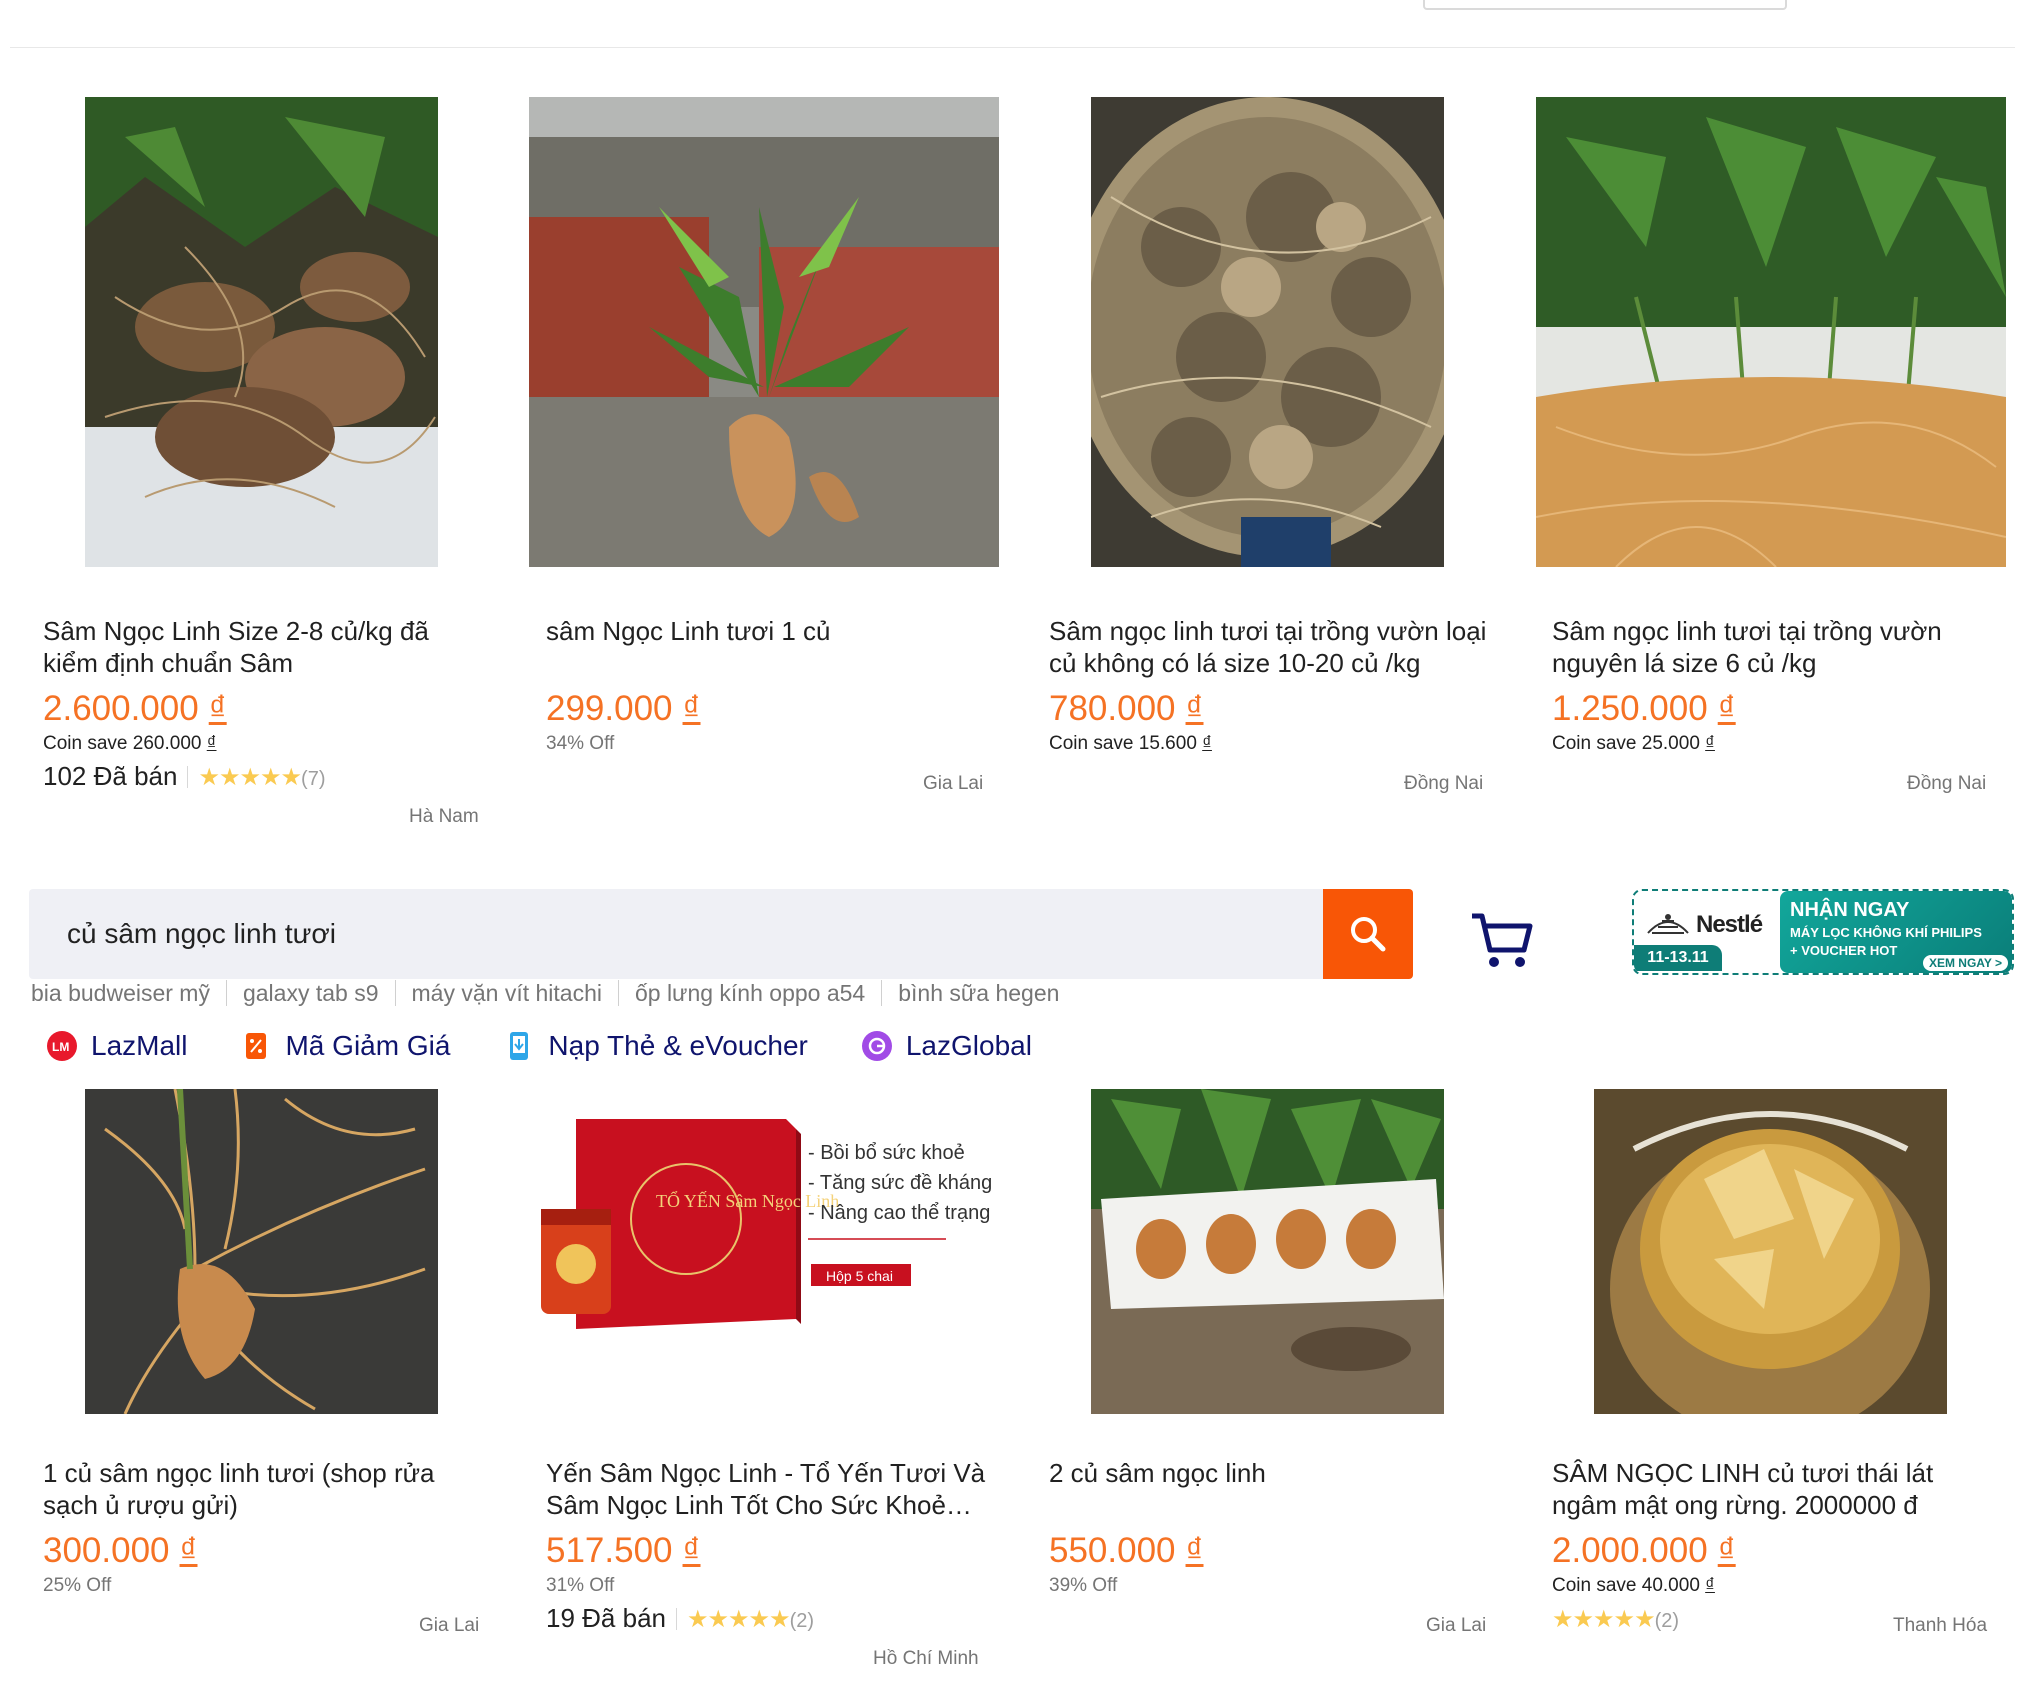  Describe the element at coordinates (1269, 1473) in the screenshot. I see `product-title: 2 củ sâm ngọc linh` at that location.